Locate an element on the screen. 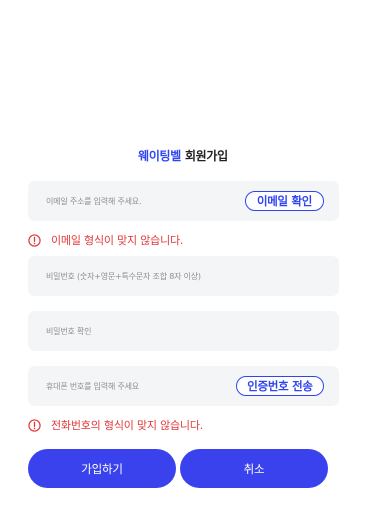  email-verify-button: 이메일 확인 is located at coordinates (284, 201).